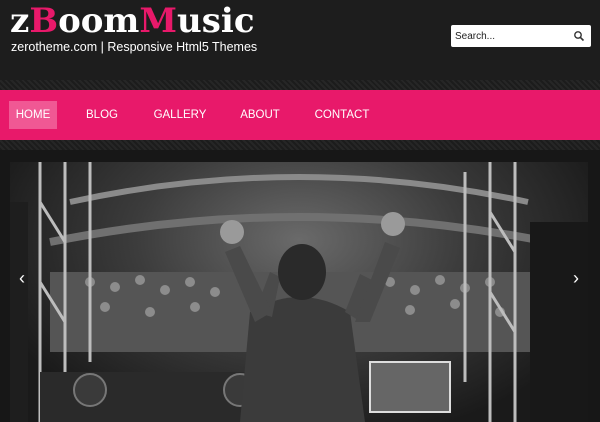 The width and height of the screenshot is (600, 422). What do you see at coordinates (216, 21) in the screenshot?
I see `logo-text-5: usic` at bounding box center [216, 21].